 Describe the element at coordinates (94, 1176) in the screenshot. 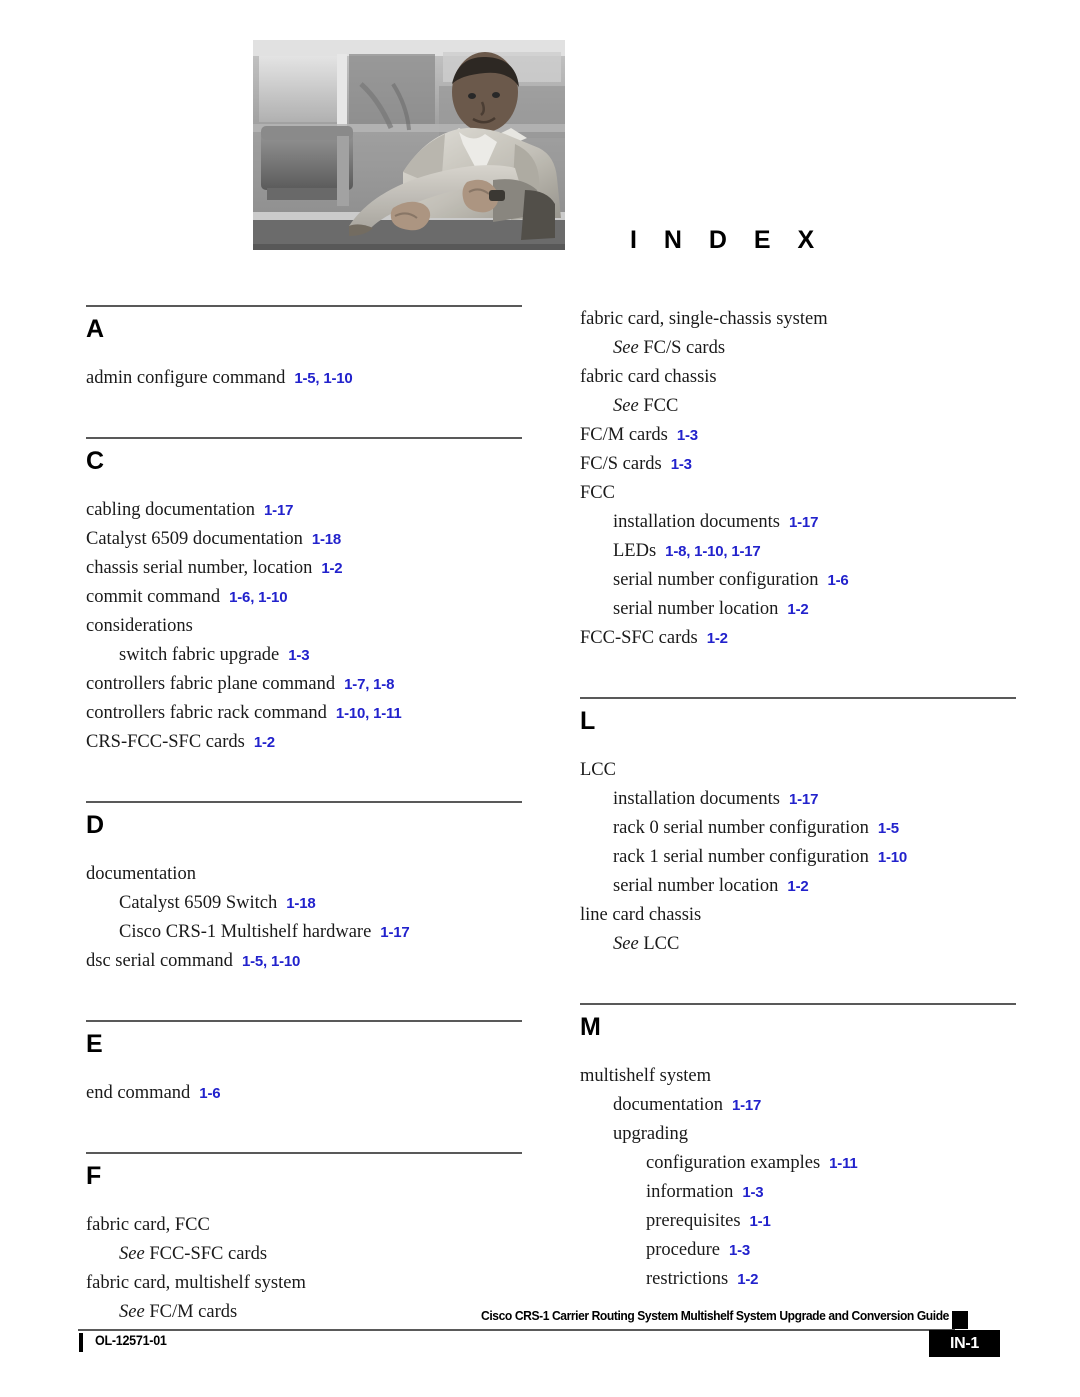

I see `letter-heading: F` at that location.